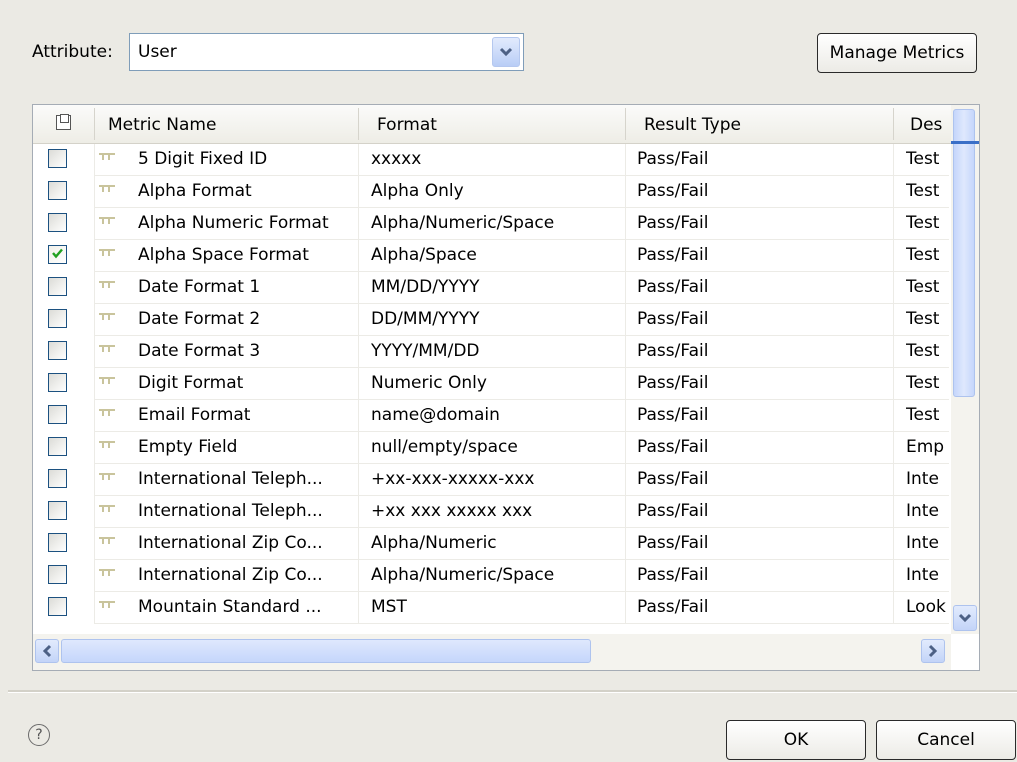 This screenshot has height=762, width=1017. I want to click on format-cell: Alpha/Numeric, so click(434, 543).